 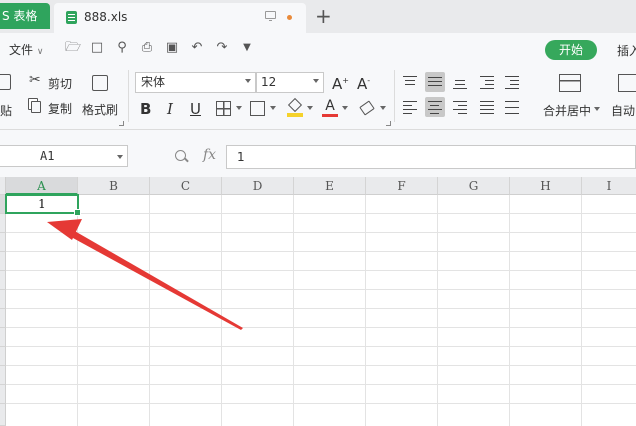 What do you see at coordinates (9, 96) in the screenshot?
I see `paste-button: 贴` at bounding box center [9, 96].